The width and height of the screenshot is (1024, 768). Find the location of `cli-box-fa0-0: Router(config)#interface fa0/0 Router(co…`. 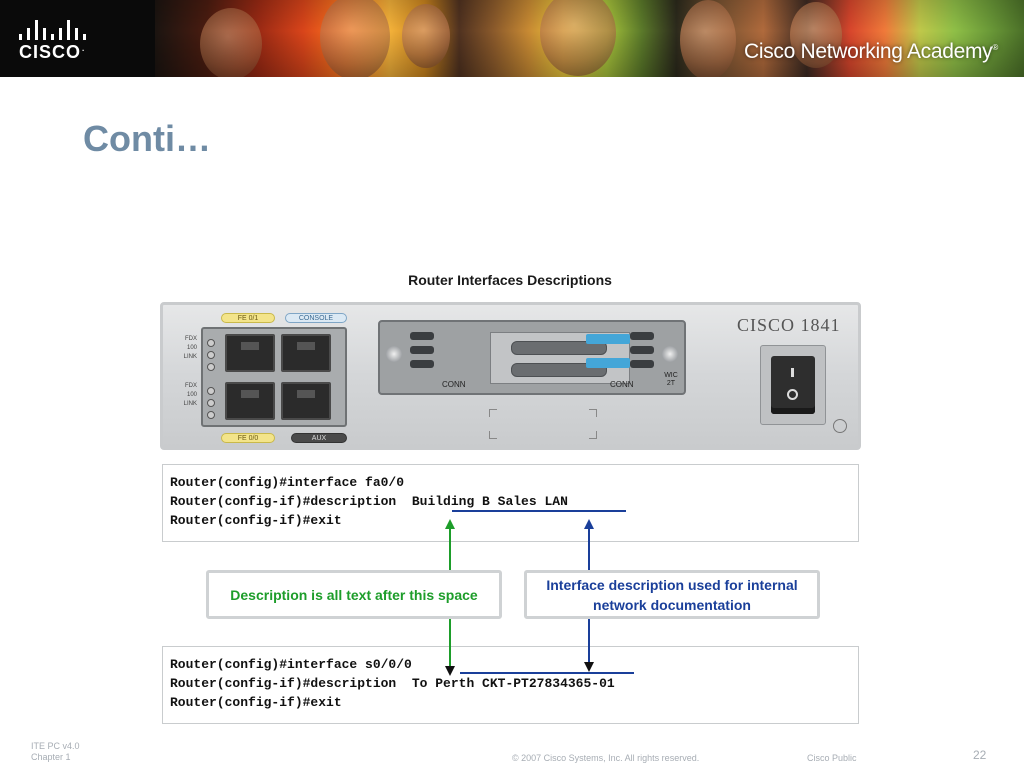

cli-box-fa0-0: Router(config)#interface fa0/0 Router(co… is located at coordinates (510, 503).